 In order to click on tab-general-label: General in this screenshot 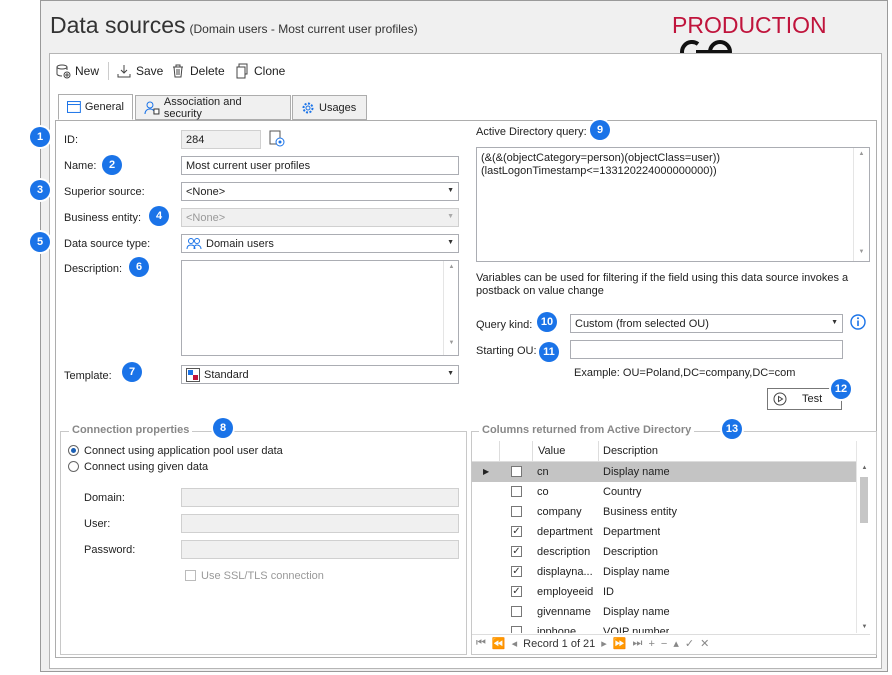, I will do `click(104, 107)`.